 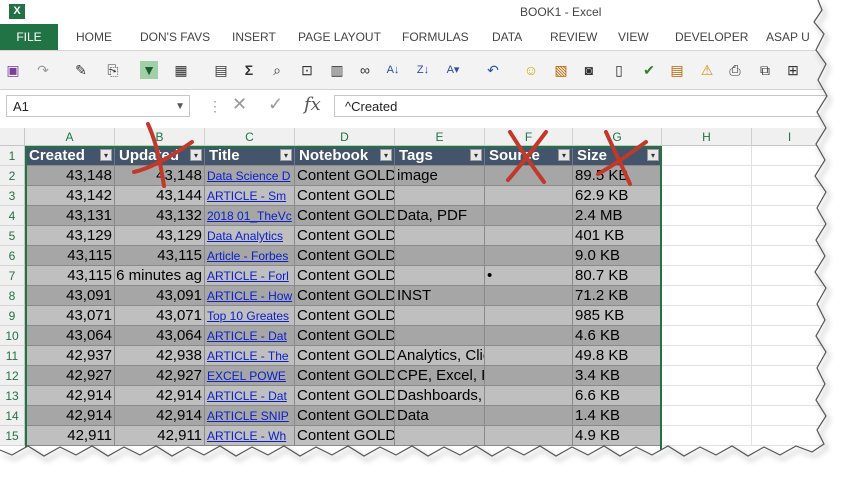 What do you see at coordinates (677, 70) in the screenshot?
I see `notes-icon: ▤` at bounding box center [677, 70].